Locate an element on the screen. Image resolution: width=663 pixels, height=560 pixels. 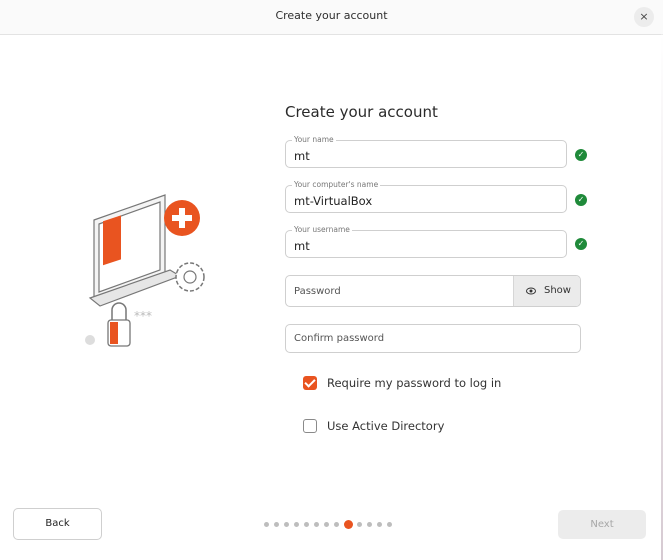
close-icon: × is located at coordinates (644, 16).